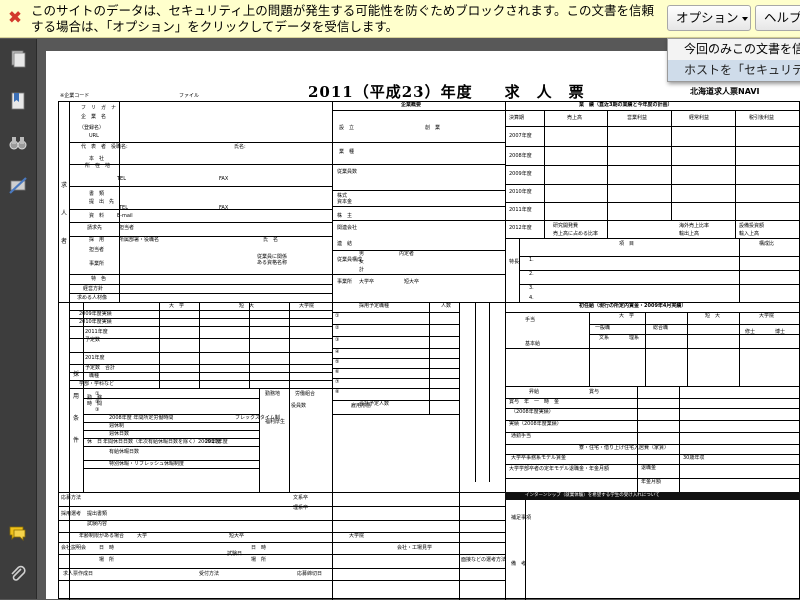 The height and width of the screenshot is (600, 800). I want to click on salary-career: 総合職, so click(661, 328).